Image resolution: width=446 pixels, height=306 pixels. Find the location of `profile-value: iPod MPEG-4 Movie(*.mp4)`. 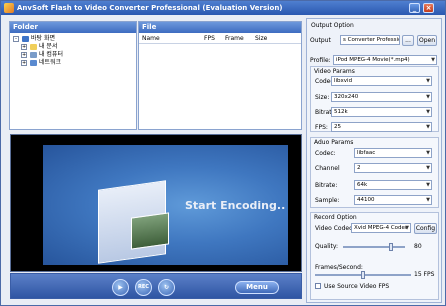

profile-value: iPod MPEG-4 Movie(*.mp4) is located at coordinates (373, 60).